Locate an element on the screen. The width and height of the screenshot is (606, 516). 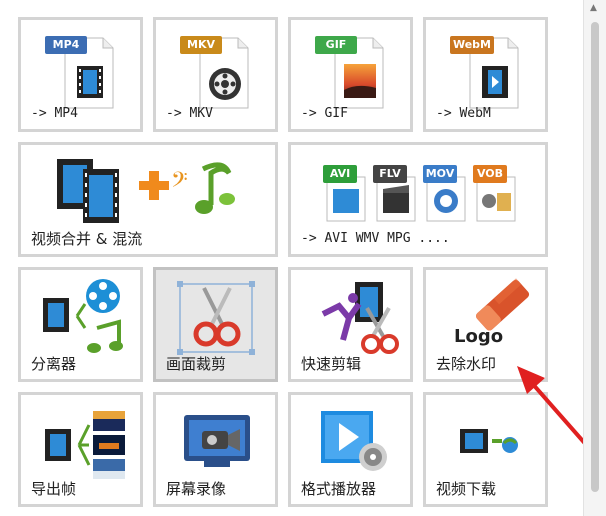
mov-badge: MOV is located at coordinates (440, 174).